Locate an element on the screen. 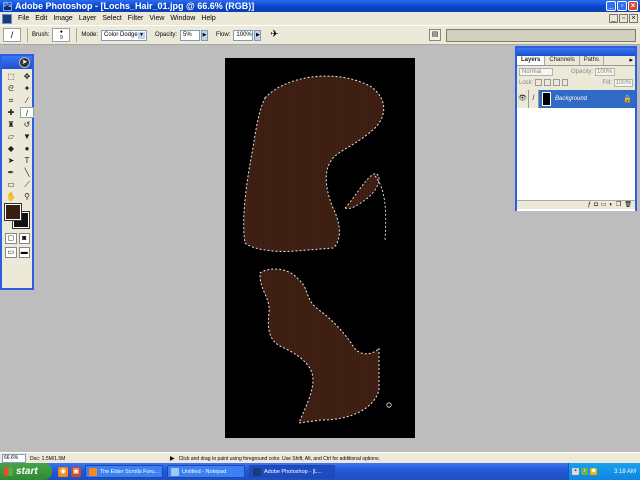 The width and height of the screenshot is (640, 480). clock: 3:18 AM is located at coordinates (625, 472).